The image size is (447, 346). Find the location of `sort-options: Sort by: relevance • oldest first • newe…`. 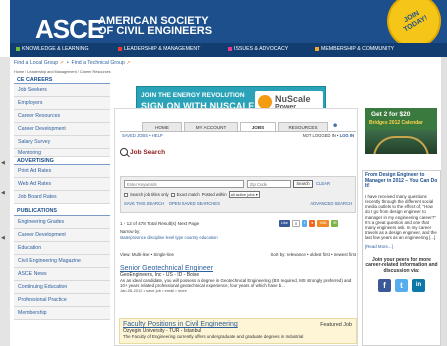

sort-options: Sort by: relevance • oldest first • newe… is located at coordinates (313, 254).